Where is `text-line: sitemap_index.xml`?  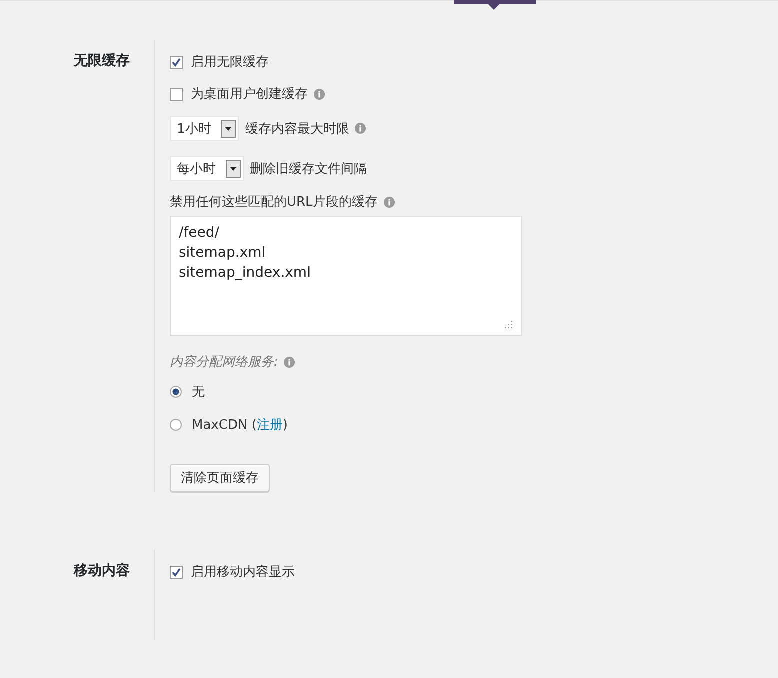 text-line: sitemap_index.xml is located at coordinates (245, 273).